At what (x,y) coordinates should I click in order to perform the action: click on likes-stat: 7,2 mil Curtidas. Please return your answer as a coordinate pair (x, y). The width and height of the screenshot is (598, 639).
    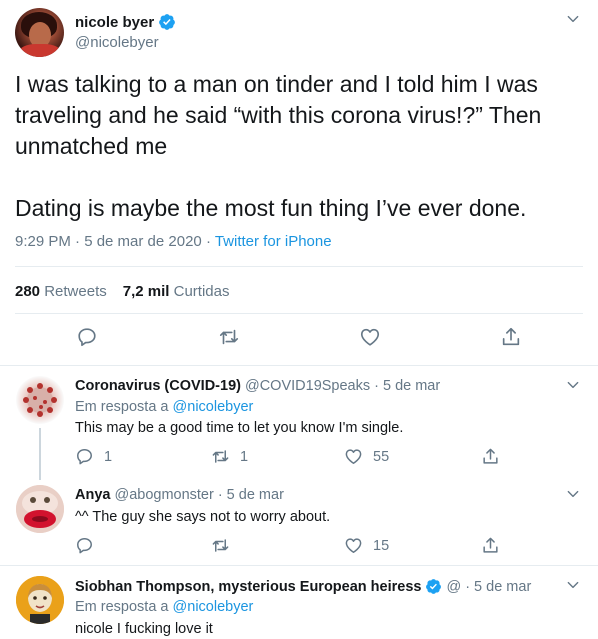
    Looking at the image, I should click on (176, 291).